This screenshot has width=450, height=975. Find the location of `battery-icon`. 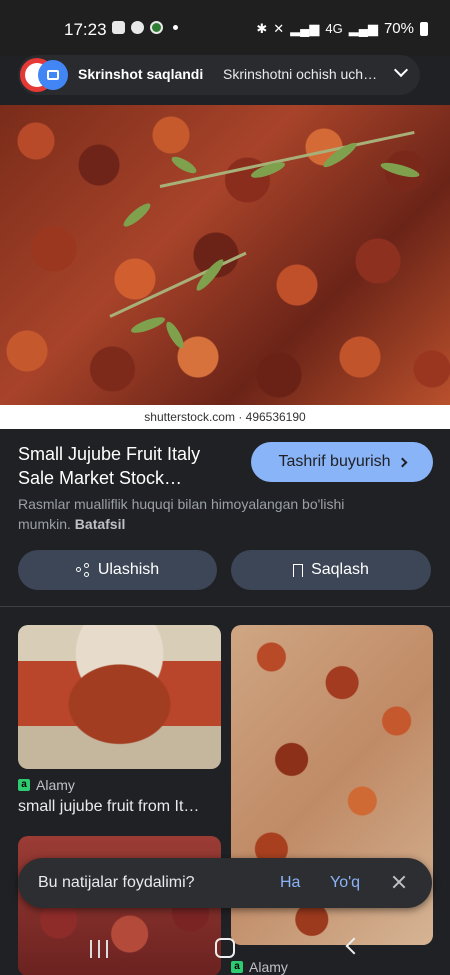

battery-icon is located at coordinates (424, 28).